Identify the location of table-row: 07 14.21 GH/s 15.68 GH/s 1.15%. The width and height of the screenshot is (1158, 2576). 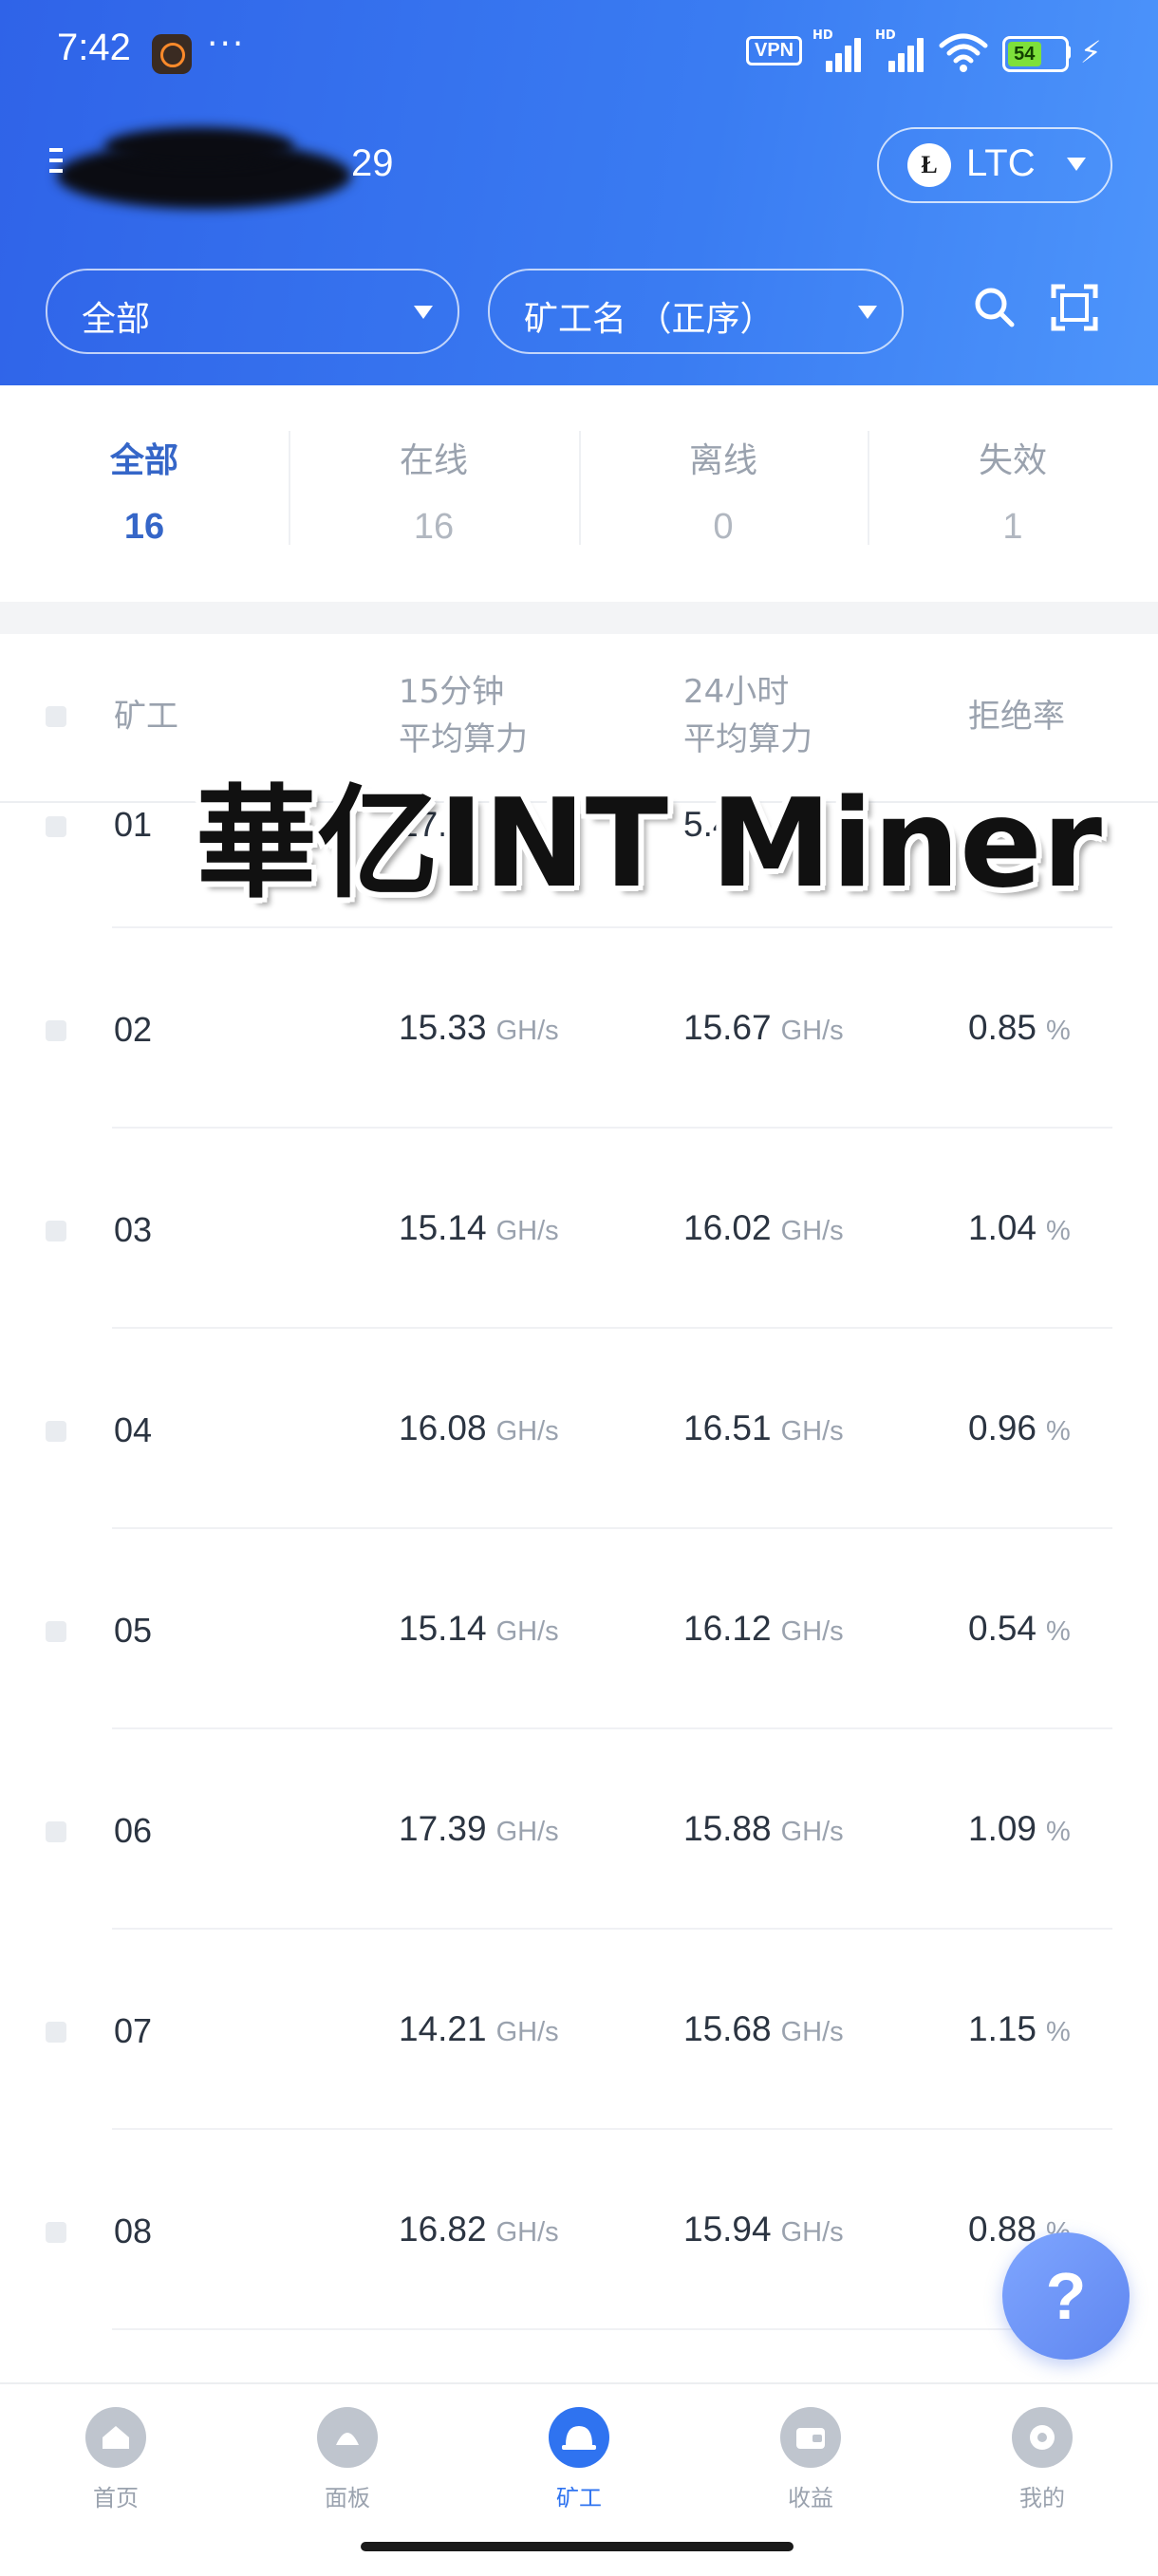
(579, 2030).